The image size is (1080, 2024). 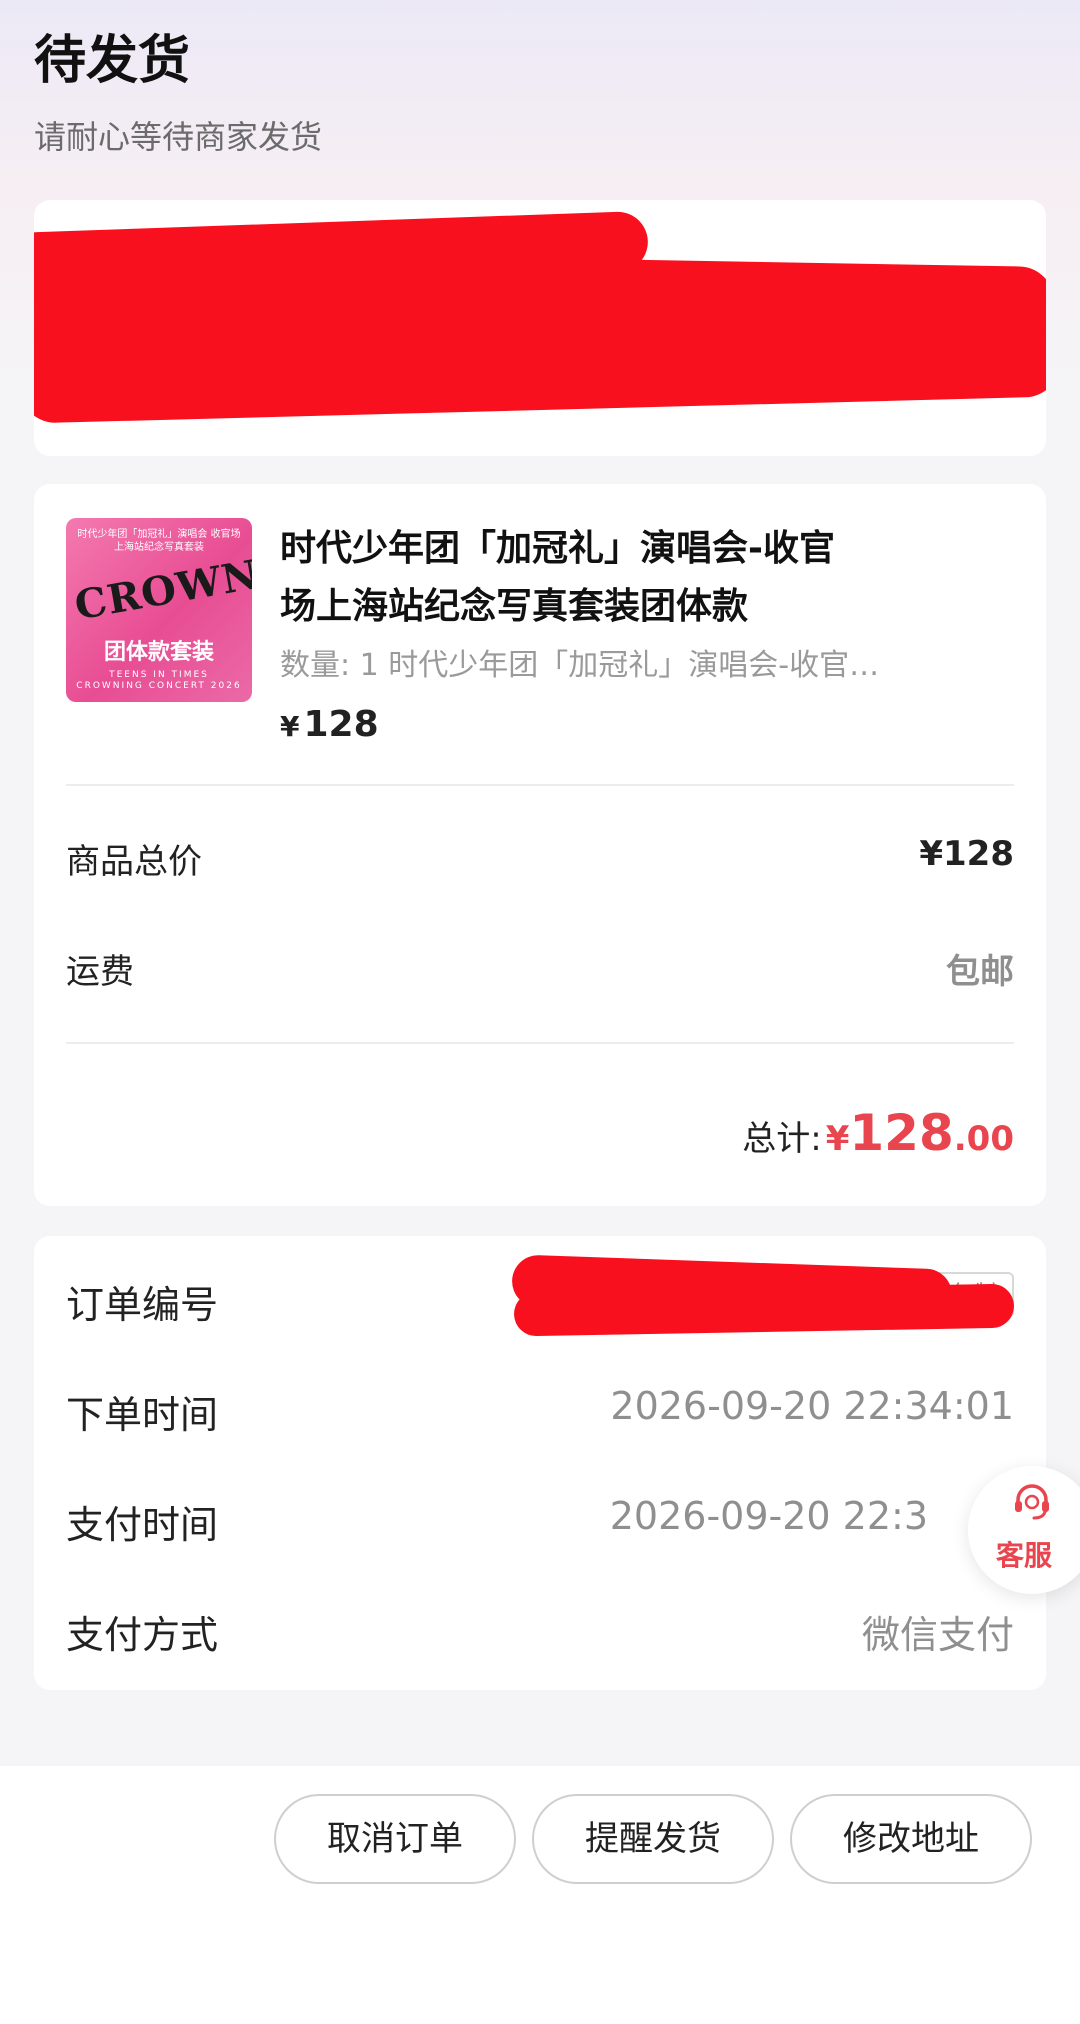 I want to click on product-price: ¥128, so click(x=329, y=724).